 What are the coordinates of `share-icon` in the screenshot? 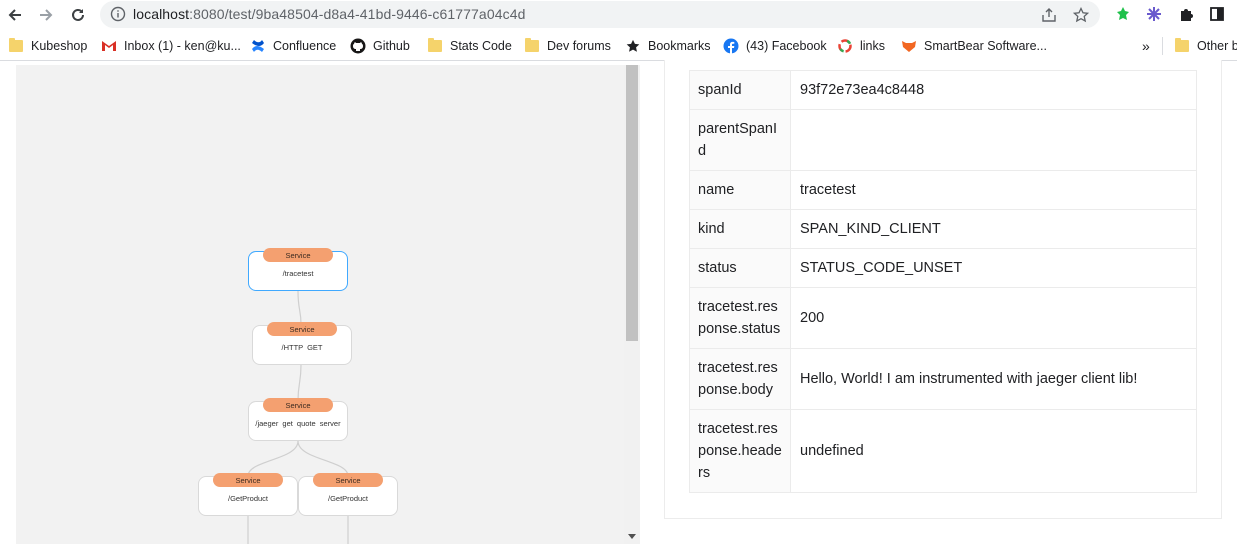 It's located at (1049, 15).